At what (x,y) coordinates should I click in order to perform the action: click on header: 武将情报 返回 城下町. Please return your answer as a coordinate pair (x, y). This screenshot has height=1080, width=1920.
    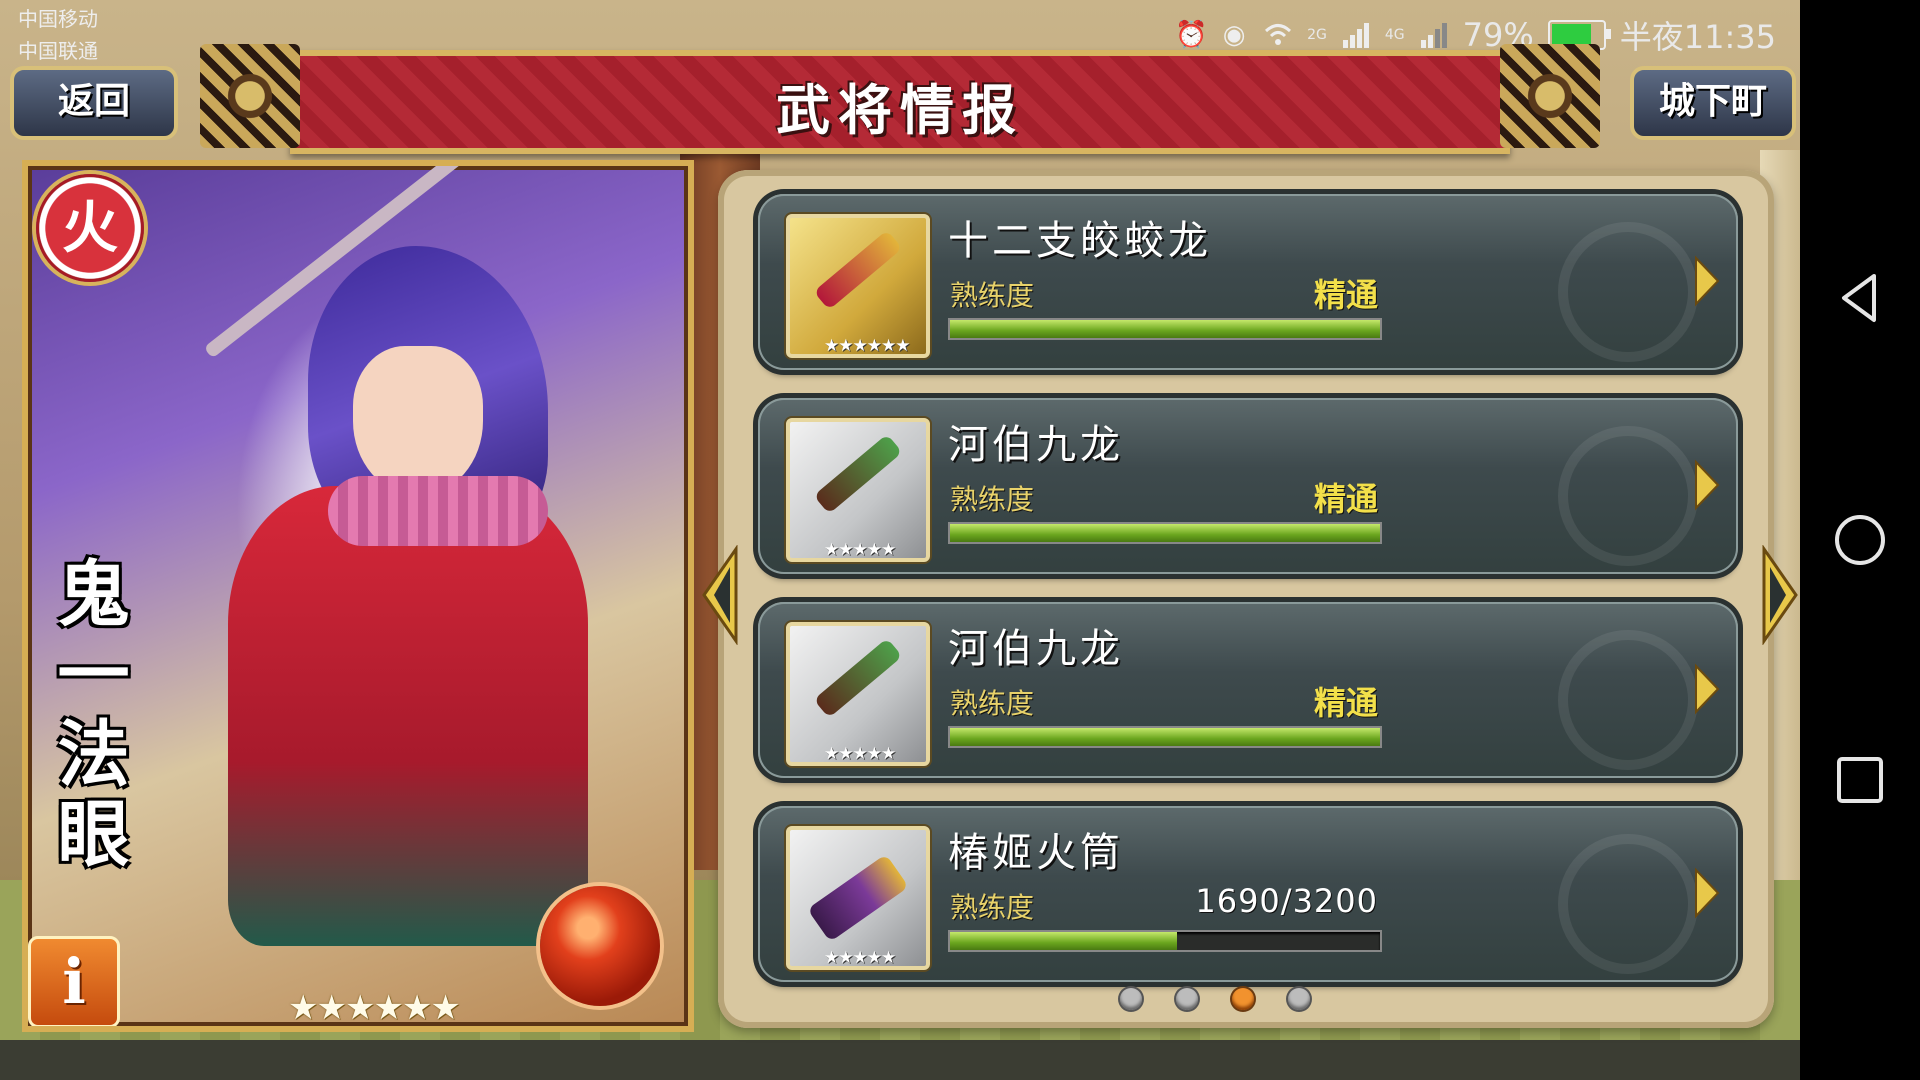
    Looking at the image, I should click on (900, 99).